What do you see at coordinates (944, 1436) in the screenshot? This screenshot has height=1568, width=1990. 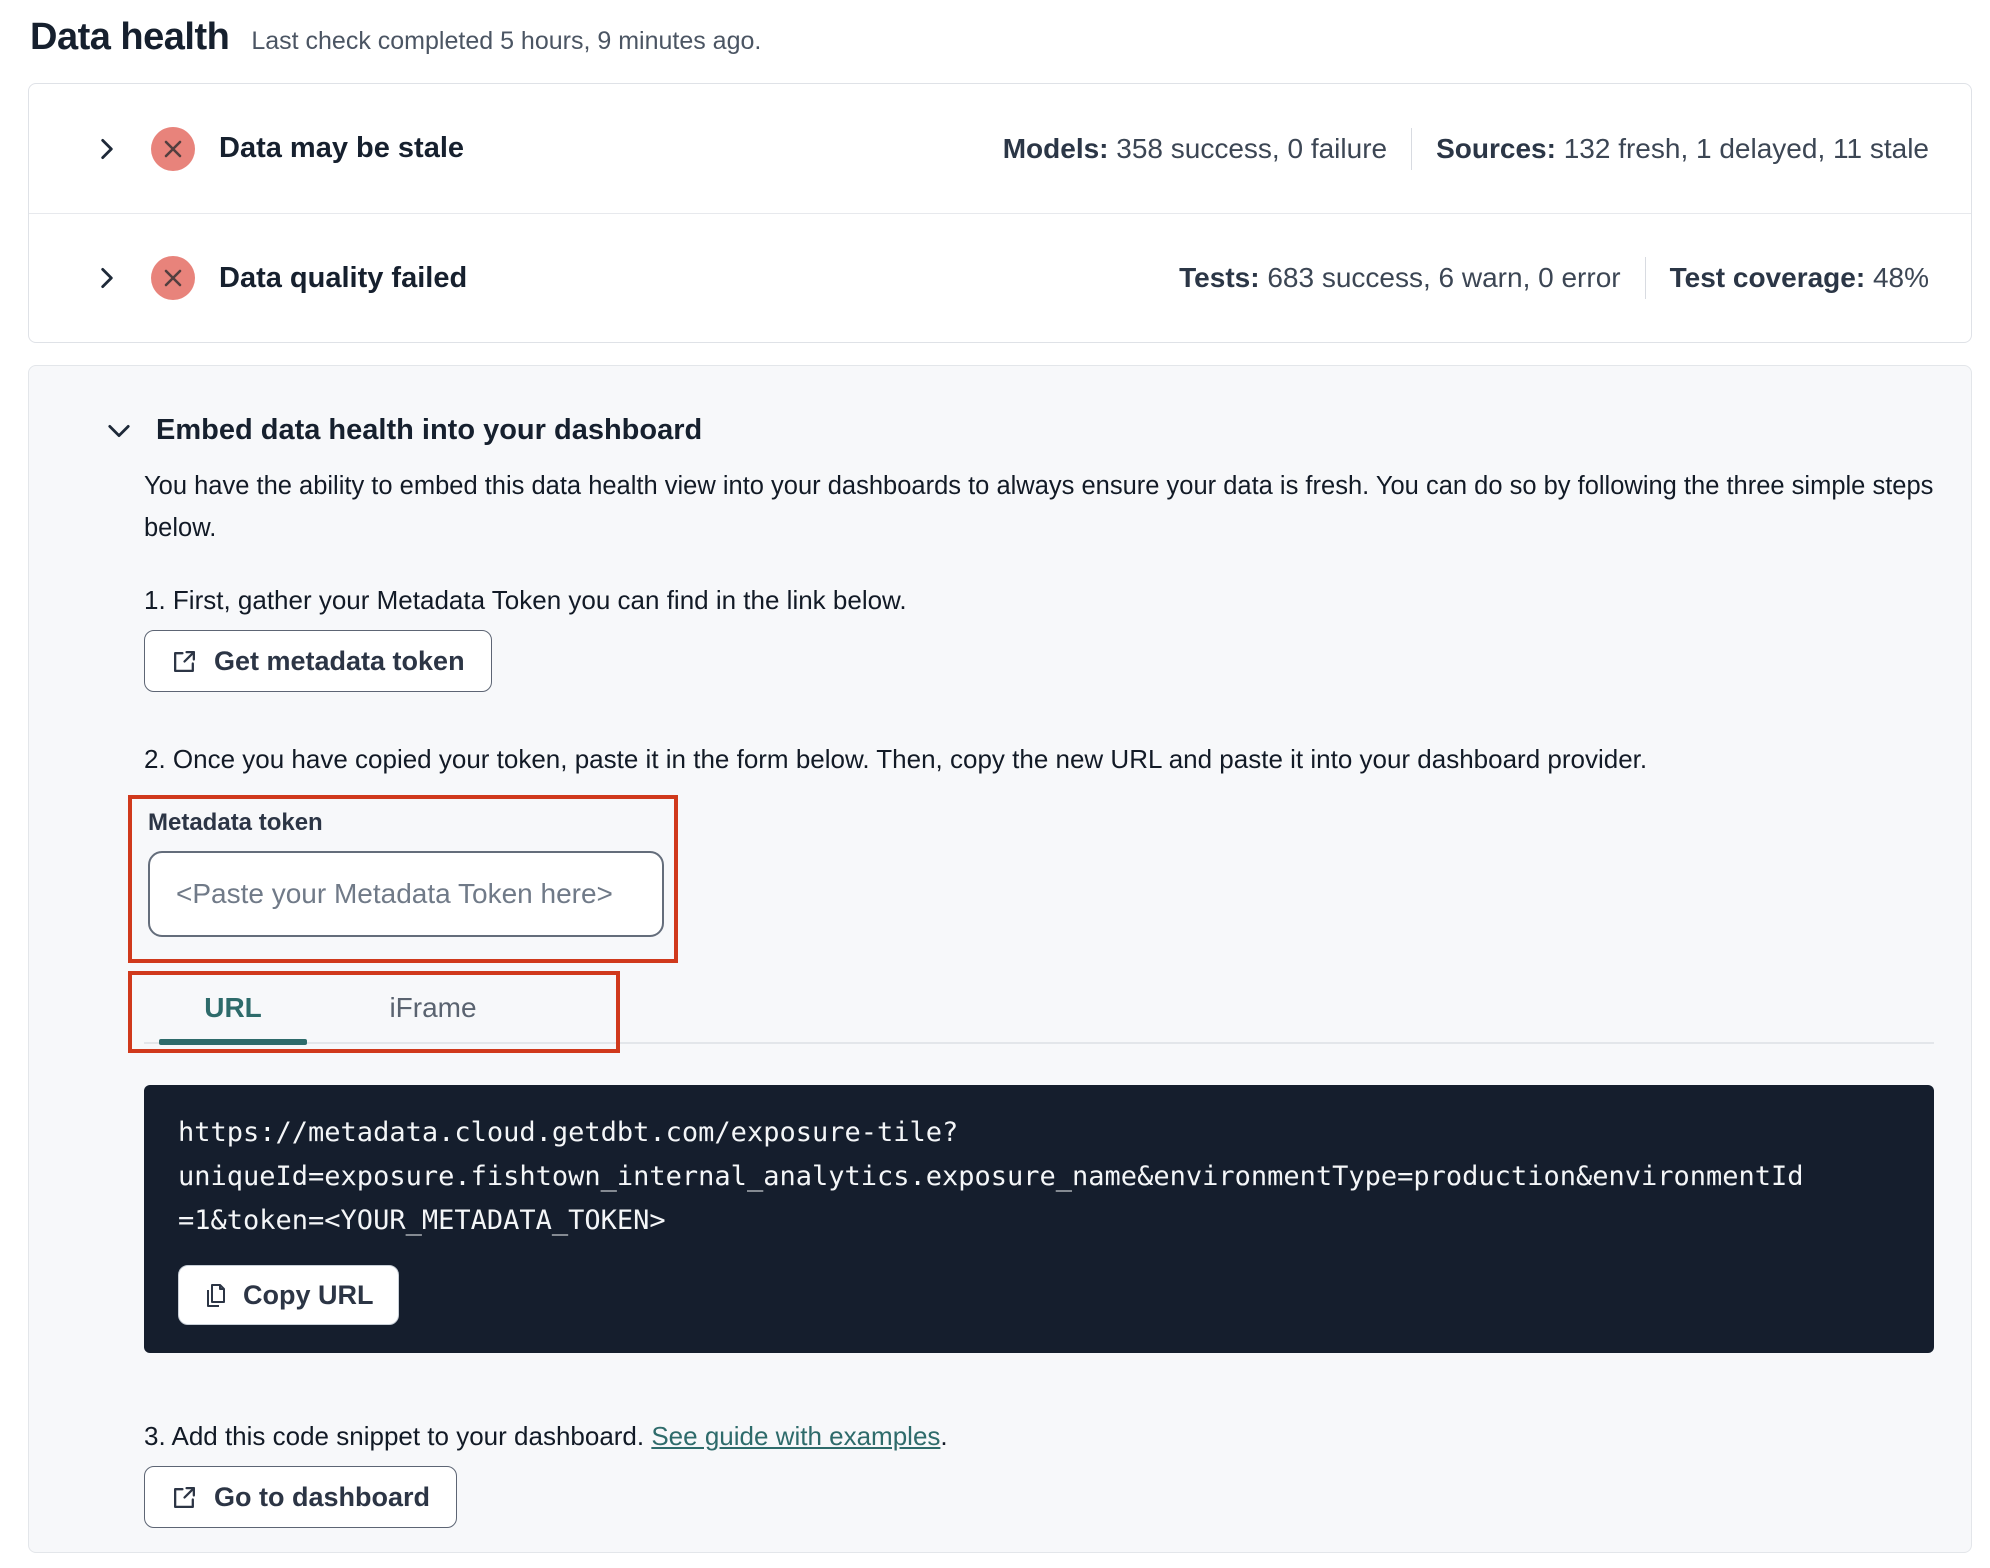 I see `step3-suffix: .` at bounding box center [944, 1436].